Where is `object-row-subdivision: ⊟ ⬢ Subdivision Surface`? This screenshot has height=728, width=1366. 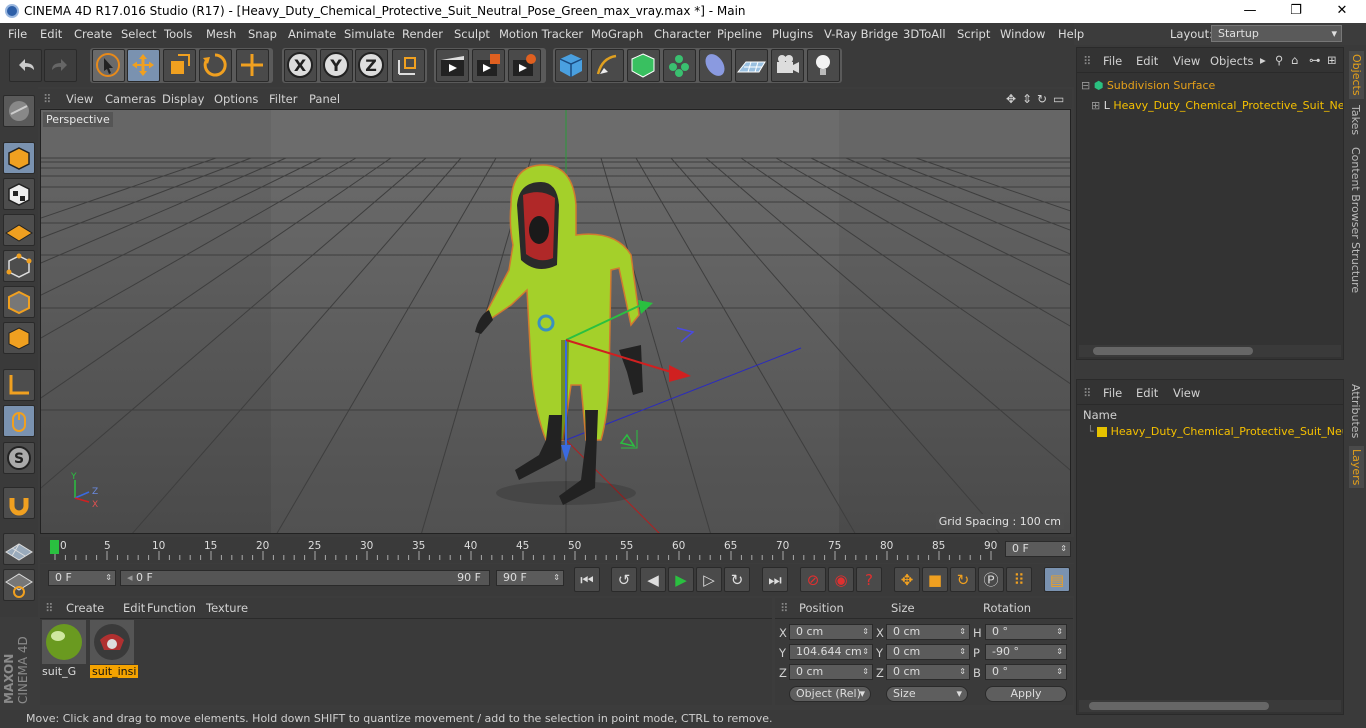 object-row-subdivision: ⊟ ⬢ Subdivision Surface is located at coordinates (1211, 85).